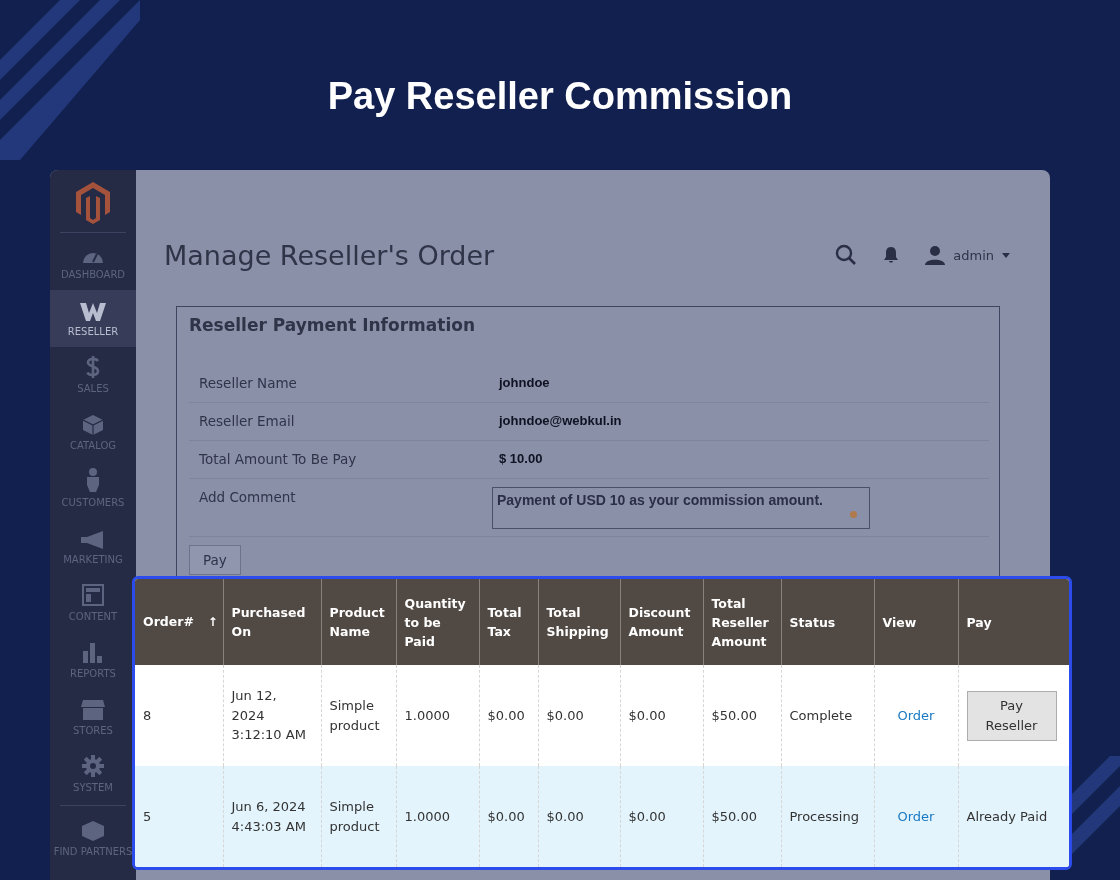 The width and height of the screenshot is (1120, 880). I want to click on table-cell: 8, so click(179, 715).